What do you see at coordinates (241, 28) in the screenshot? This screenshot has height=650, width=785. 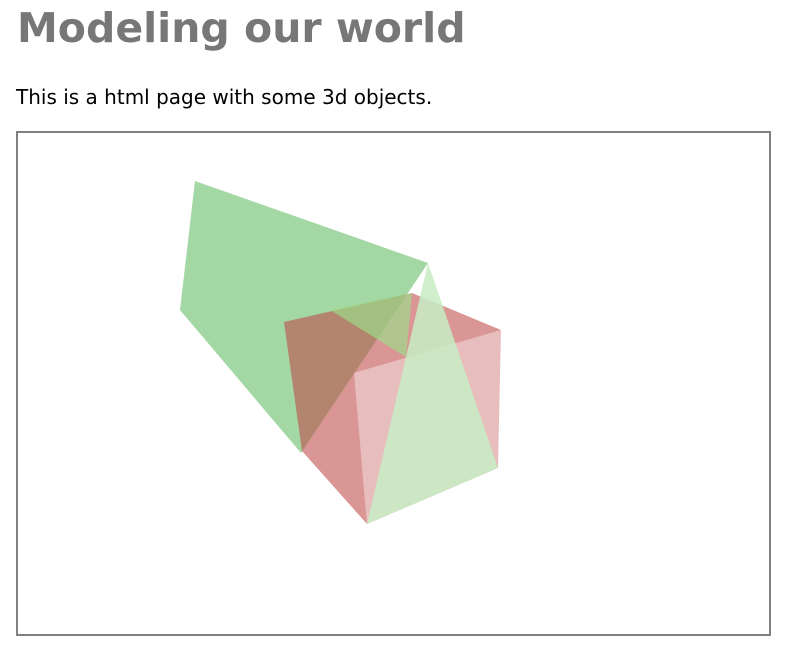 I see `page-title: Modeling our world` at bounding box center [241, 28].